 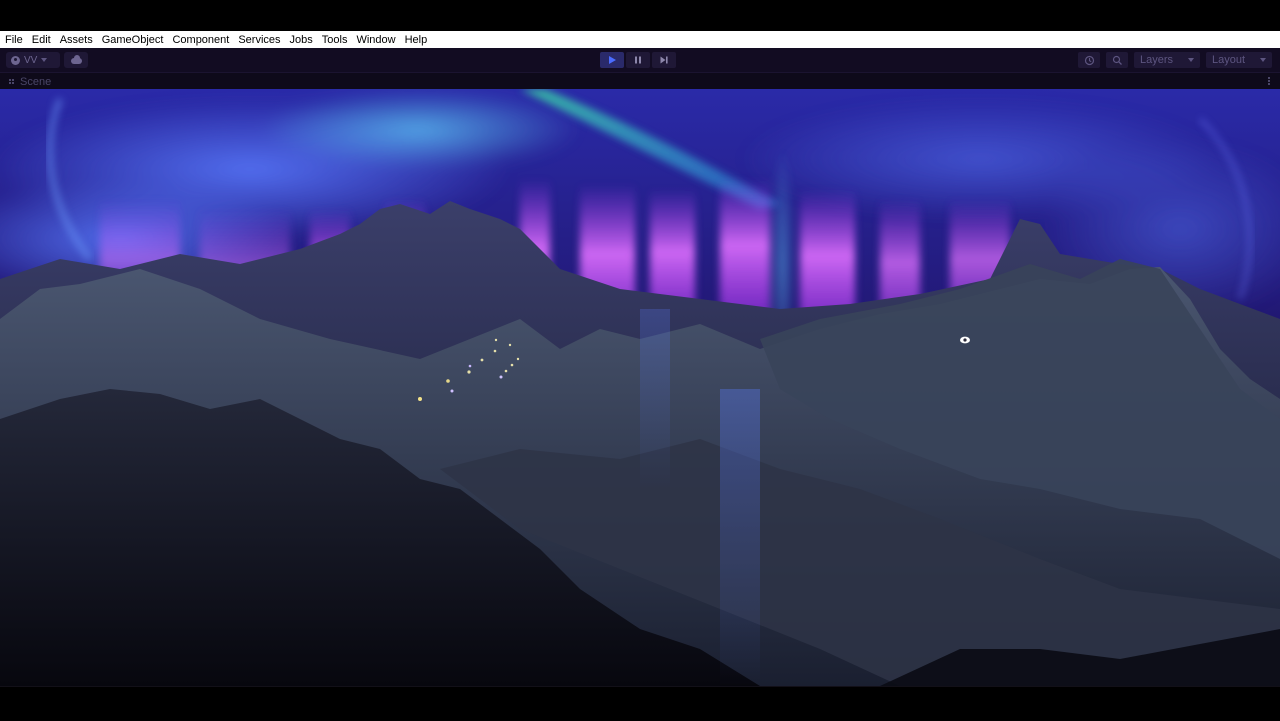 I want to click on scene-tab-bar: Scene, so click(x=640, y=81).